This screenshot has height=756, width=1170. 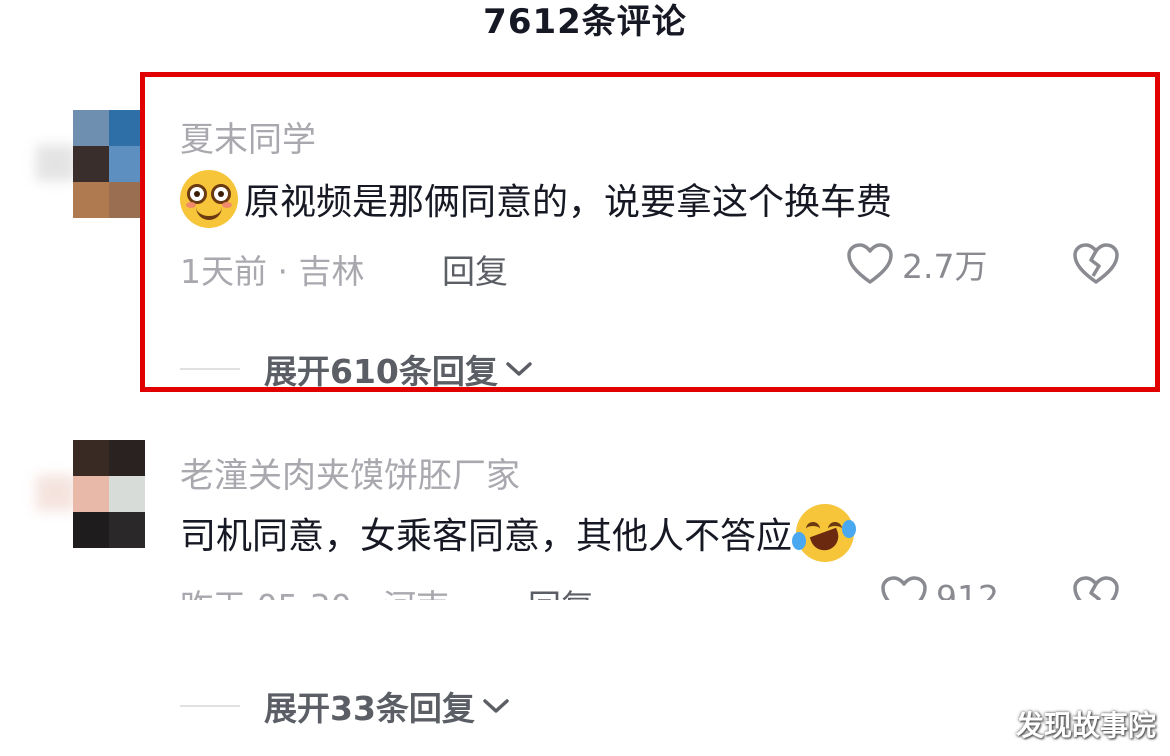 What do you see at coordinates (585, 615) in the screenshot?
I see `clip-band` at bounding box center [585, 615].